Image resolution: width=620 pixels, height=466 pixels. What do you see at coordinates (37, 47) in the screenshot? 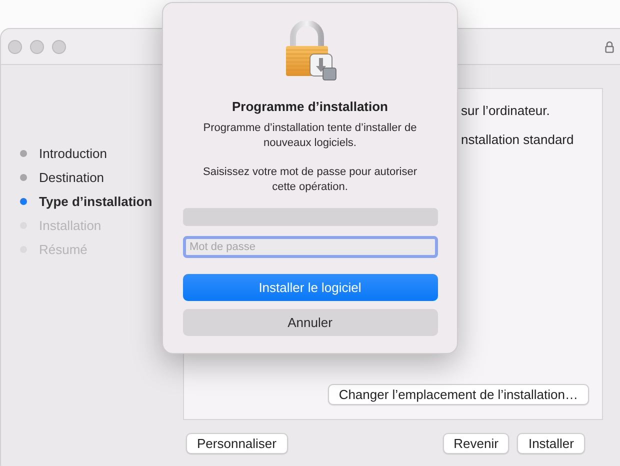
I see `minimize-button` at bounding box center [37, 47].